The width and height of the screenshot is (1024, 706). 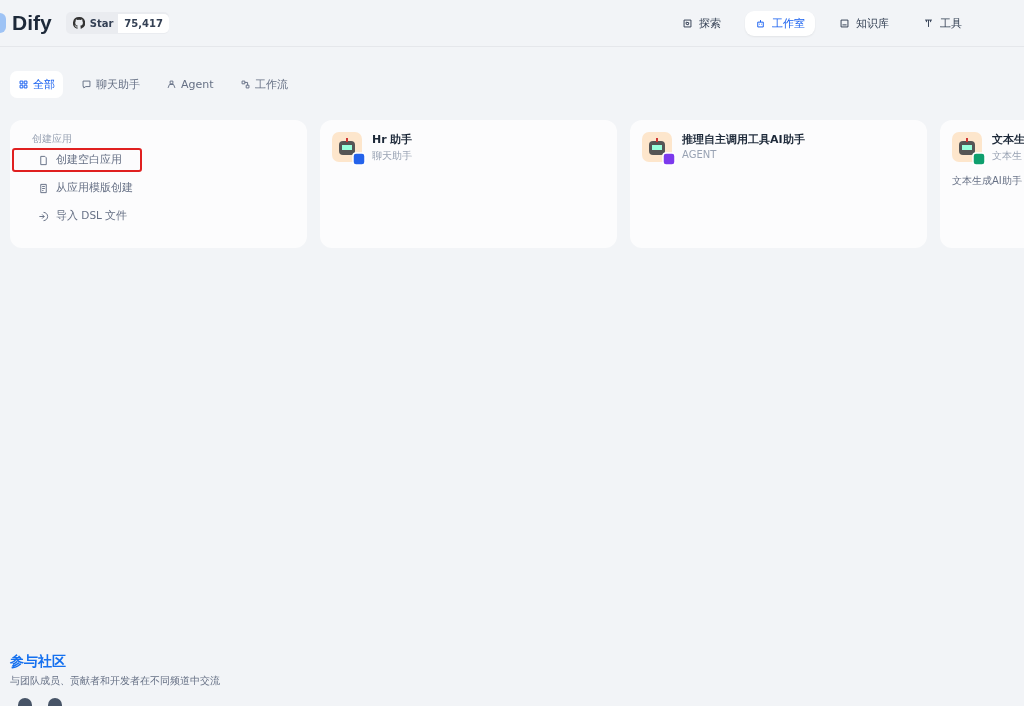 I want to click on nav-tab: 探索, so click(x=701, y=23).